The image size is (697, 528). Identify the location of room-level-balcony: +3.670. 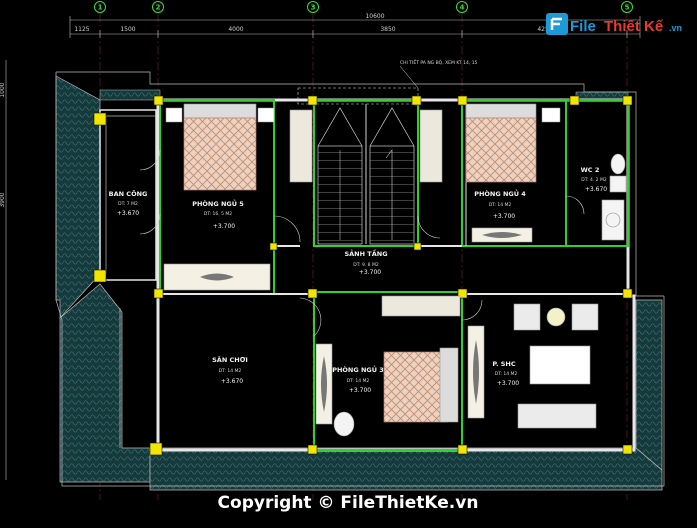
(128, 213).